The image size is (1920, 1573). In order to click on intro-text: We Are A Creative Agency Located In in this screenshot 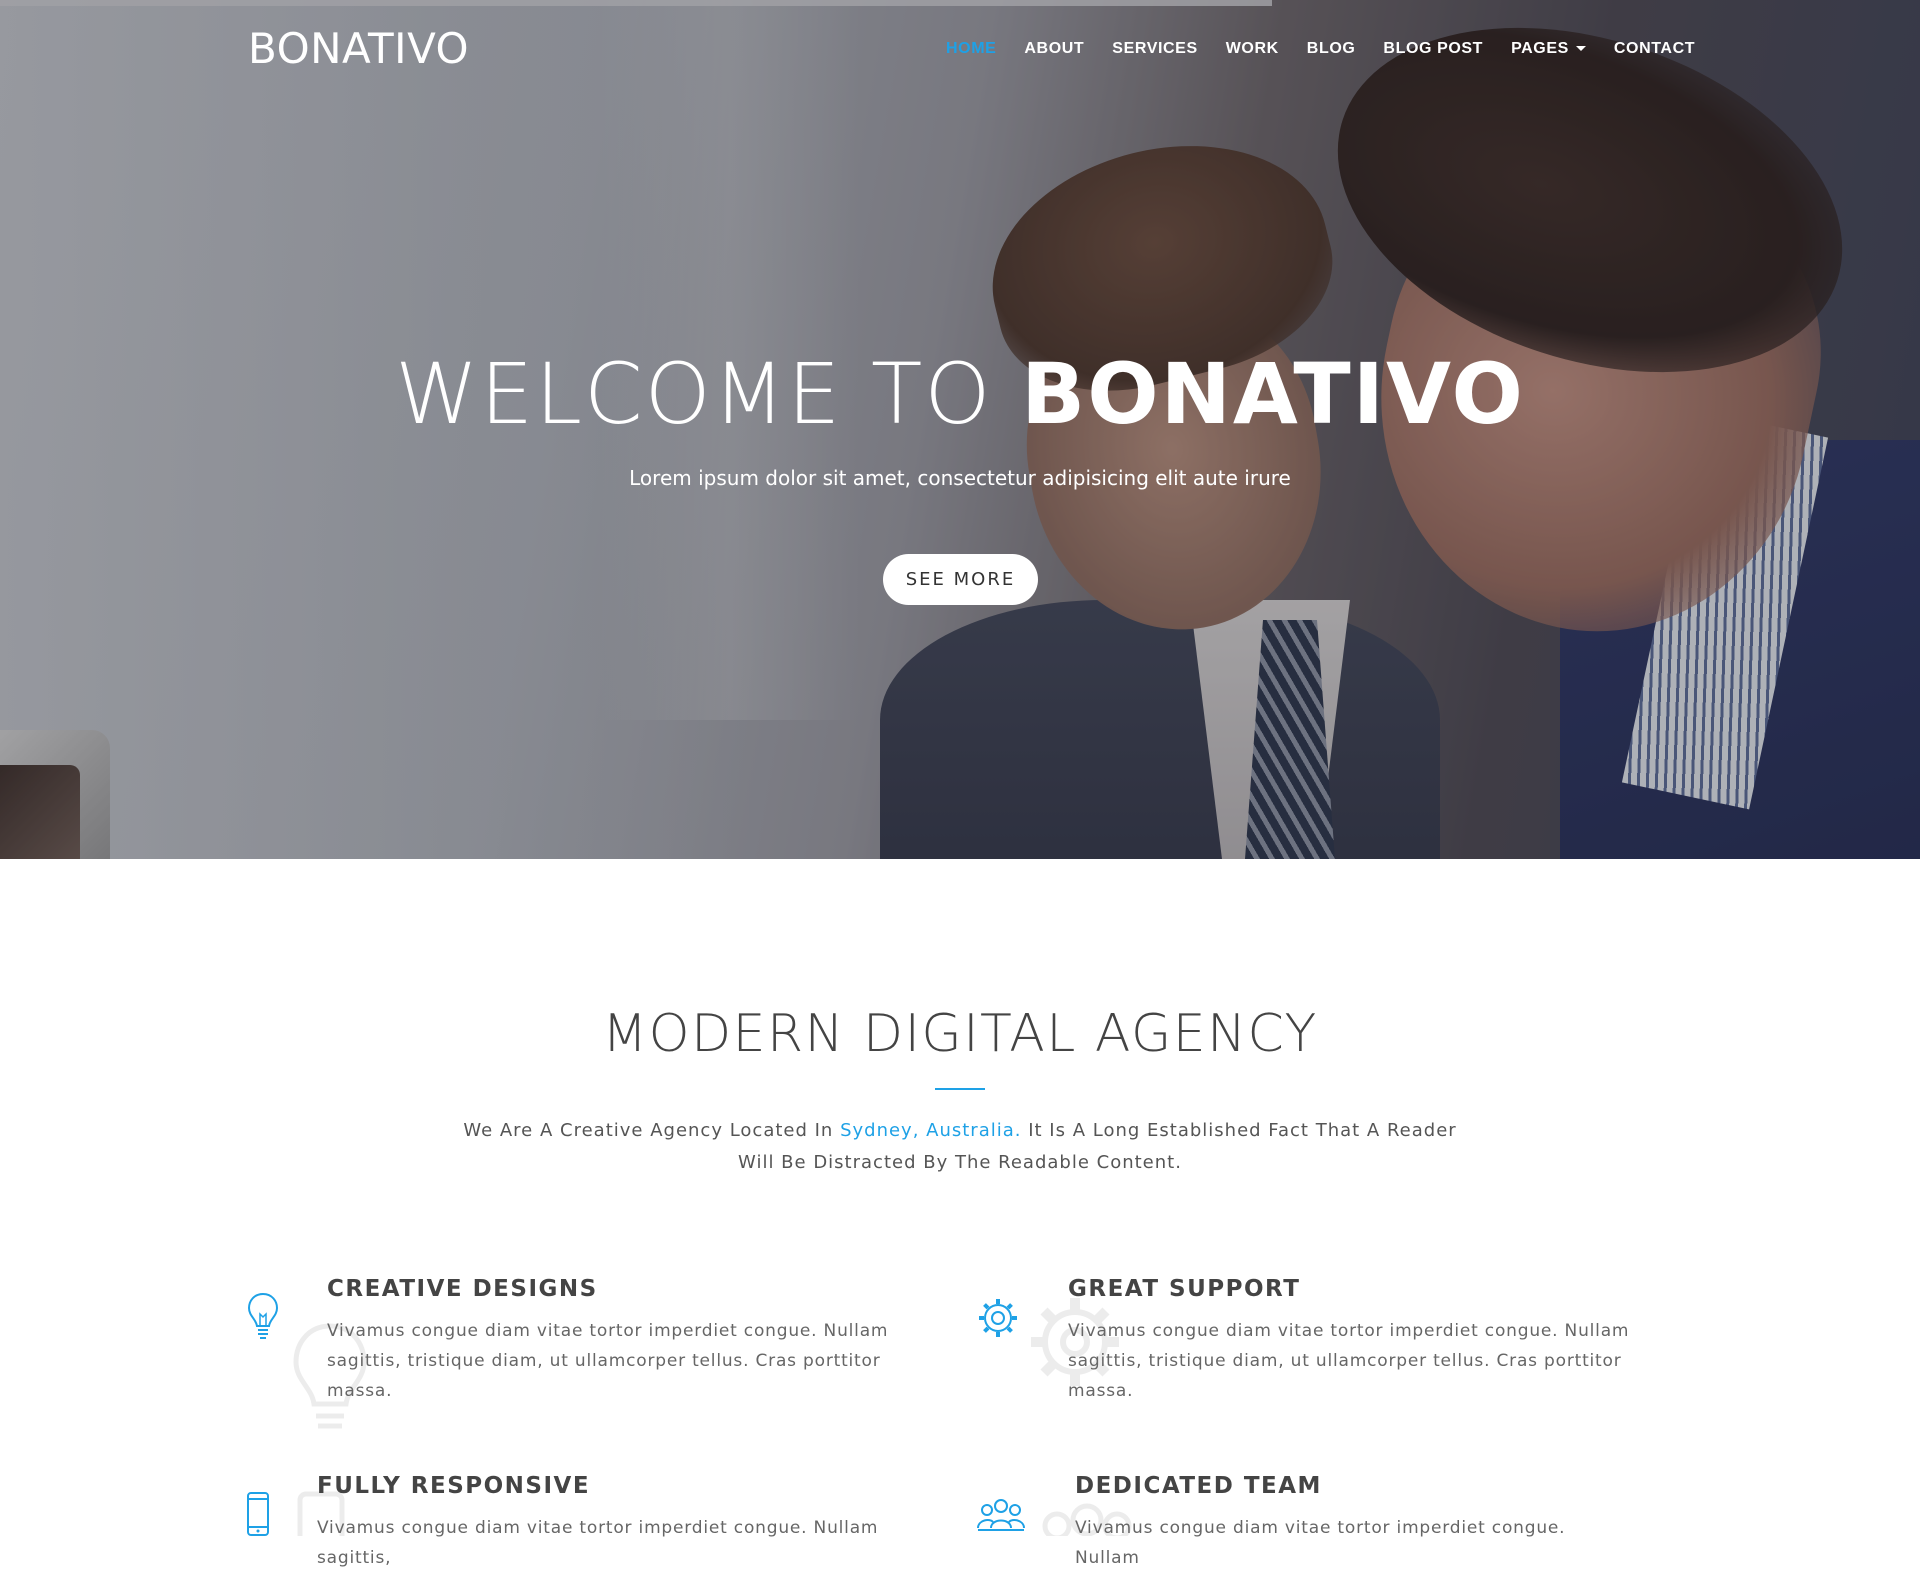, I will do `click(652, 1130)`.